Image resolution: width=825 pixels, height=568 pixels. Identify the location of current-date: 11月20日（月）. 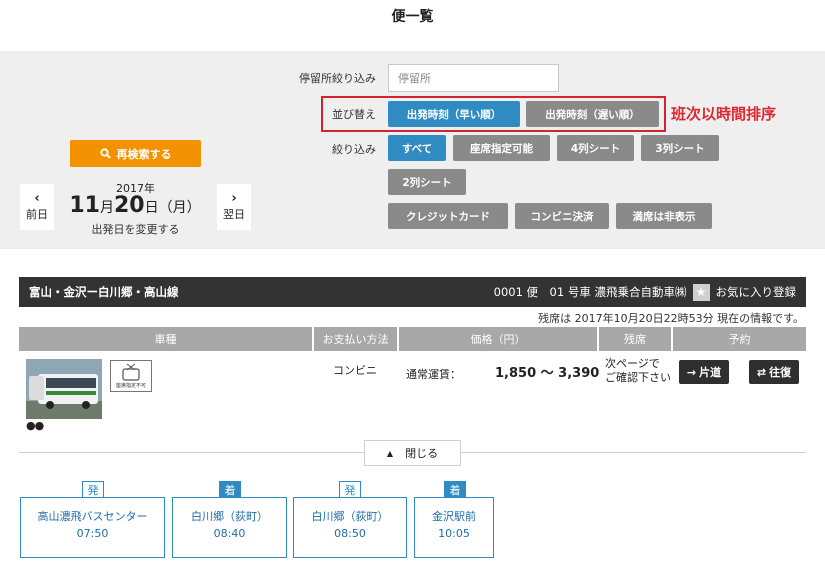
(135, 205).